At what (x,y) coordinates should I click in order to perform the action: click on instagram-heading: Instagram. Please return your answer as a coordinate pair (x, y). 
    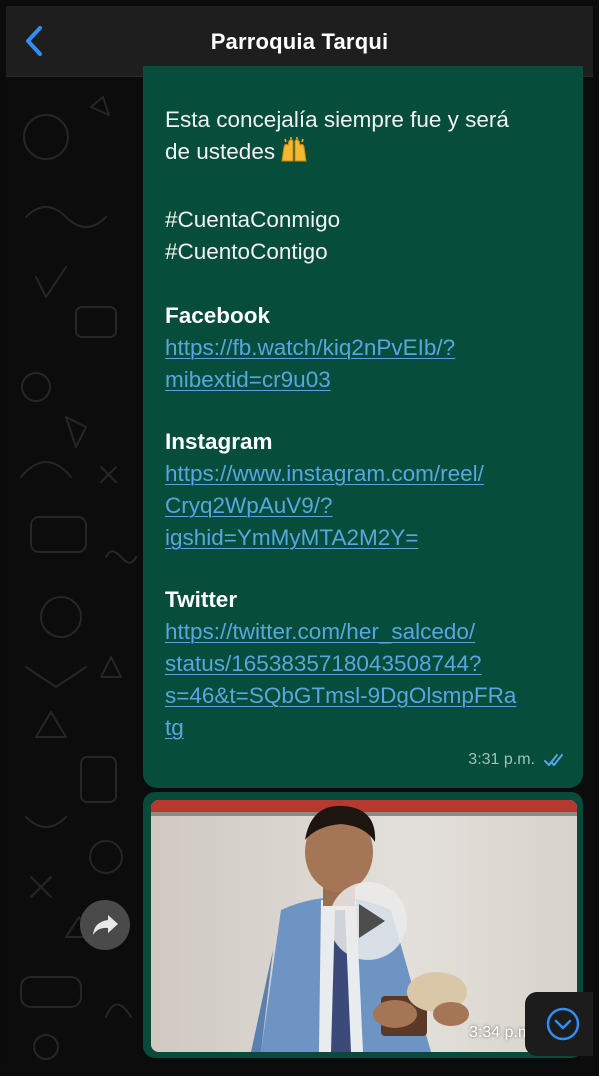
    Looking at the image, I should click on (219, 441).